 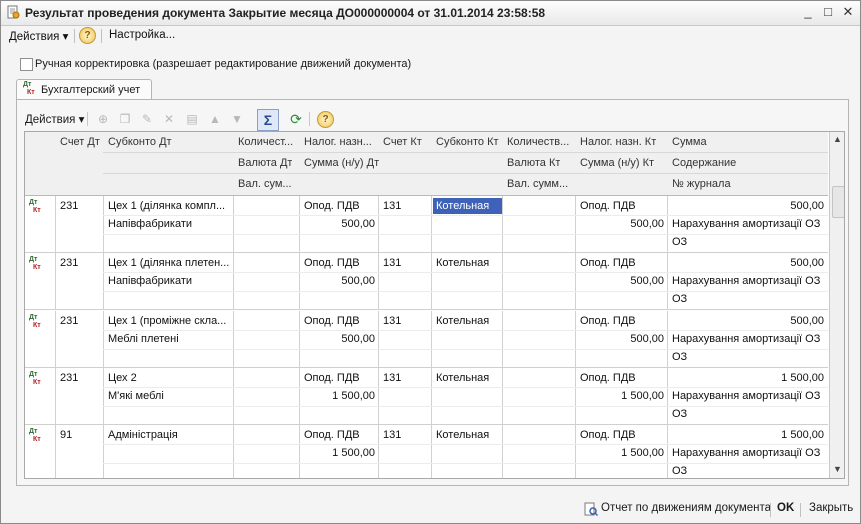 What do you see at coordinates (103, 119) in the screenshot?
I see `add-icon: ⊕` at bounding box center [103, 119].